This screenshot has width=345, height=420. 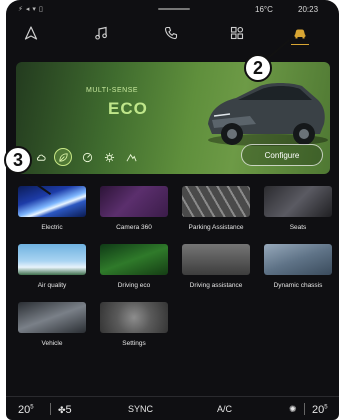 What do you see at coordinates (282, 155) in the screenshot?
I see `configure-button: Configure` at bounding box center [282, 155].